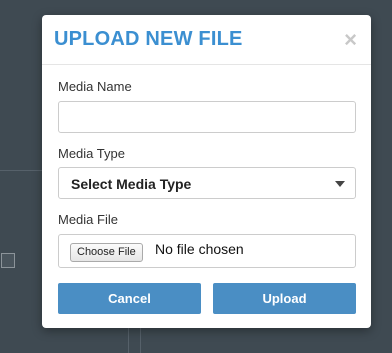 The image size is (392, 353). I want to click on broken-image-icon, so click(8, 260).